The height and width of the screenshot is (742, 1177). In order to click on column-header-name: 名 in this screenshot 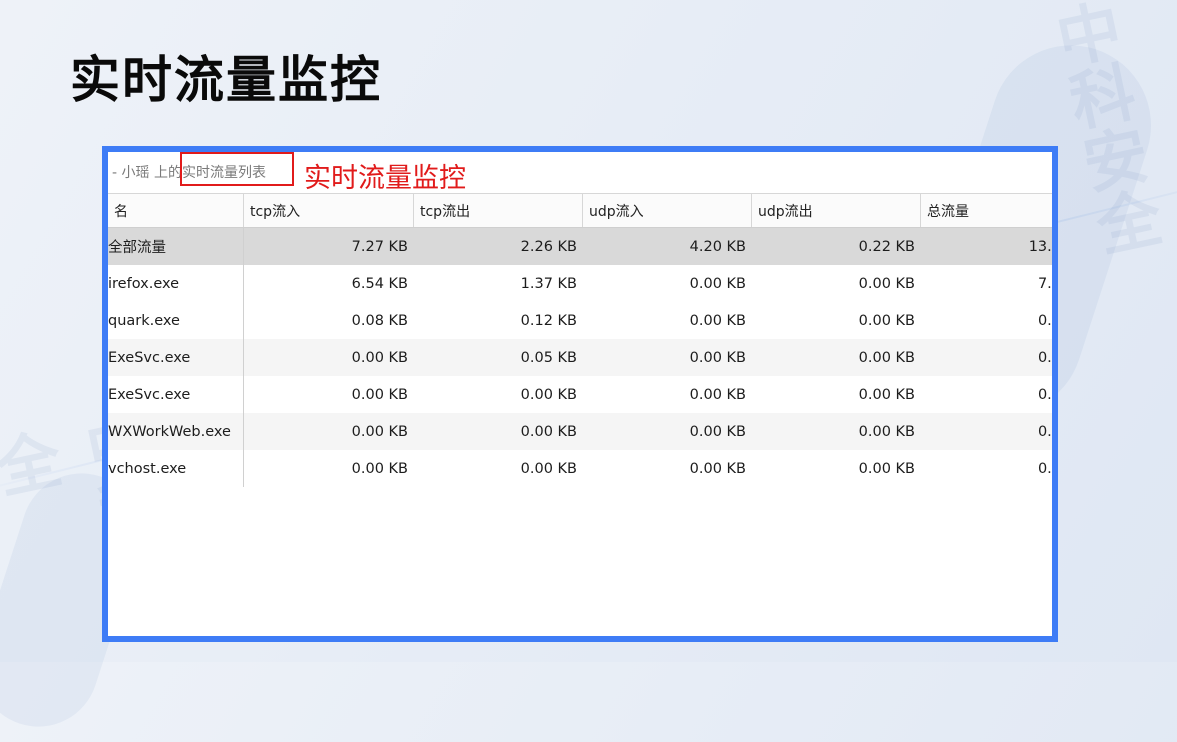, I will do `click(176, 210)`.